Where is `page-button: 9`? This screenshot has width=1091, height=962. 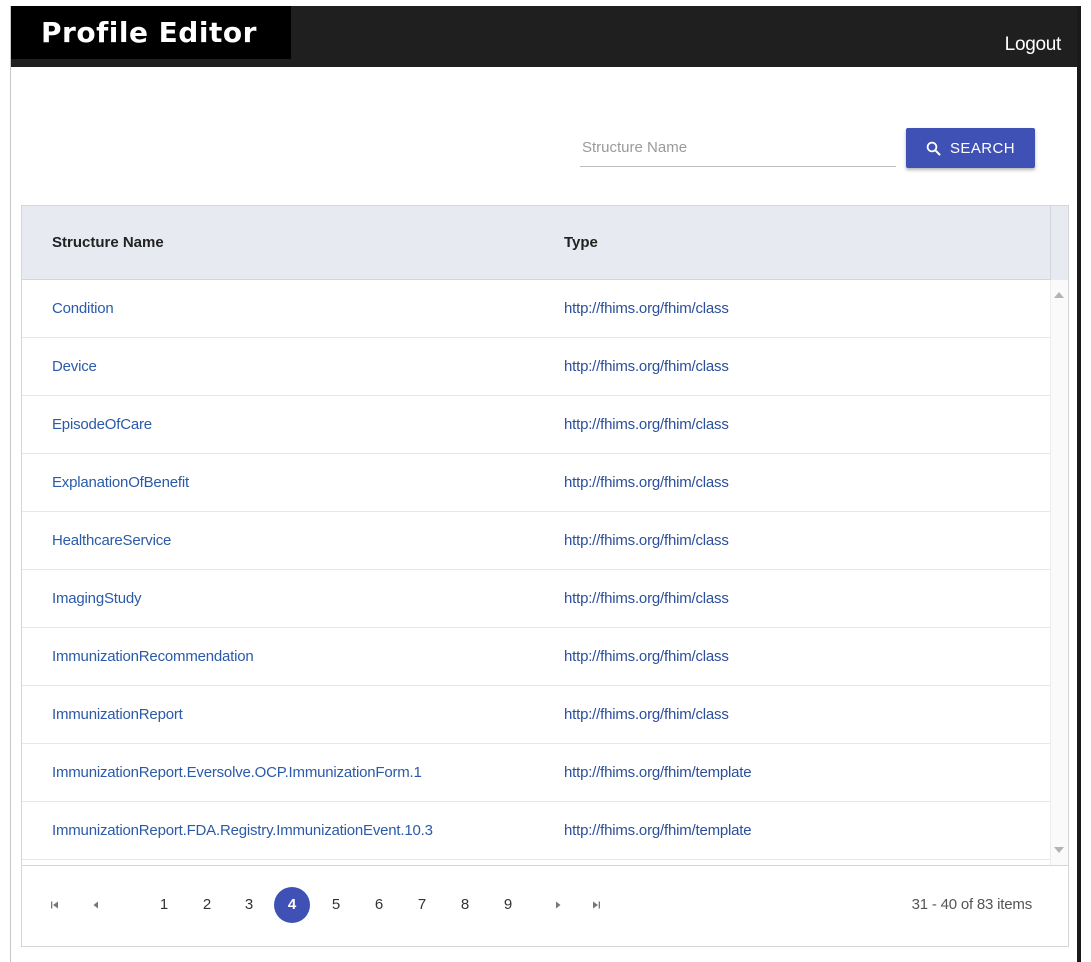 page-button: 9 is located at coordinates (508, 905).